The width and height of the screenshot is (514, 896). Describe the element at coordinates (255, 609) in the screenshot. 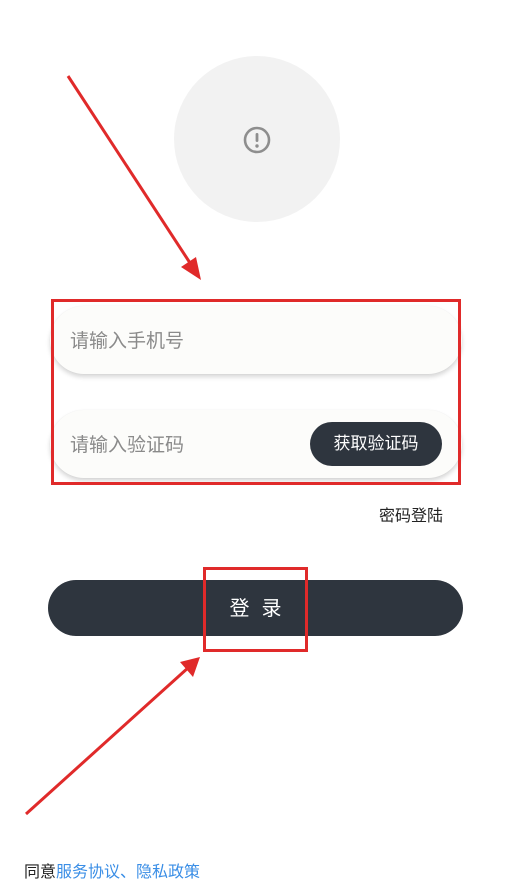

I see `annotation-box-login` at that location.